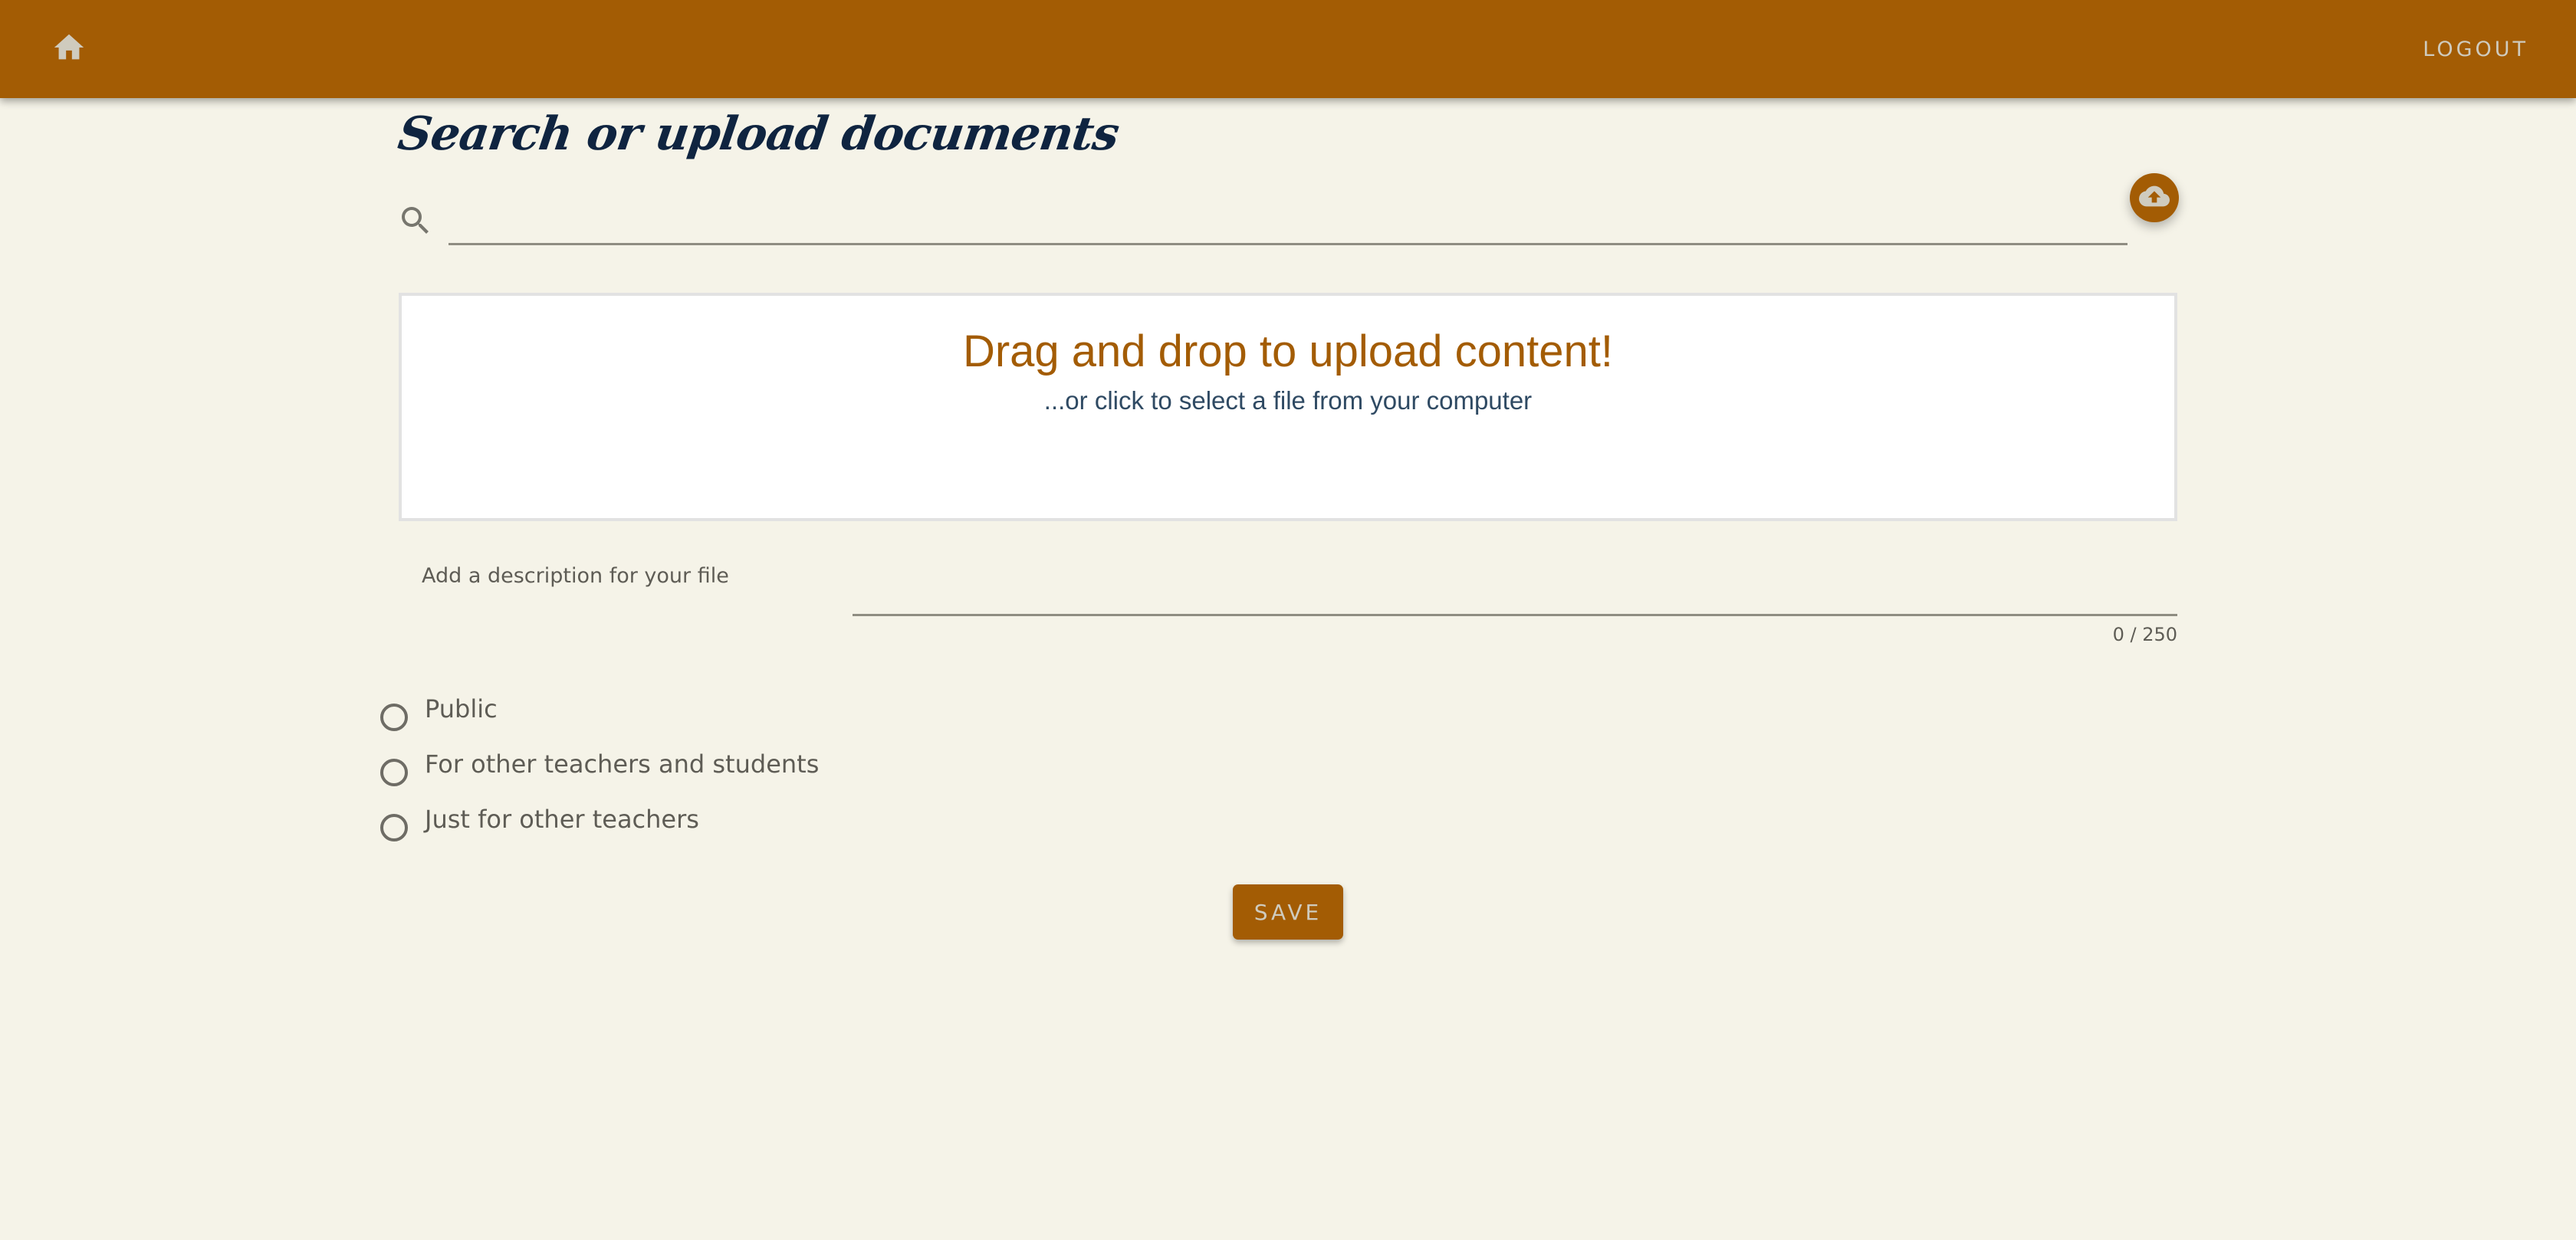  Describe the element at coordinates (2476, 49) in the screenshot. I see `logout-button: LOGOUT` at that location.